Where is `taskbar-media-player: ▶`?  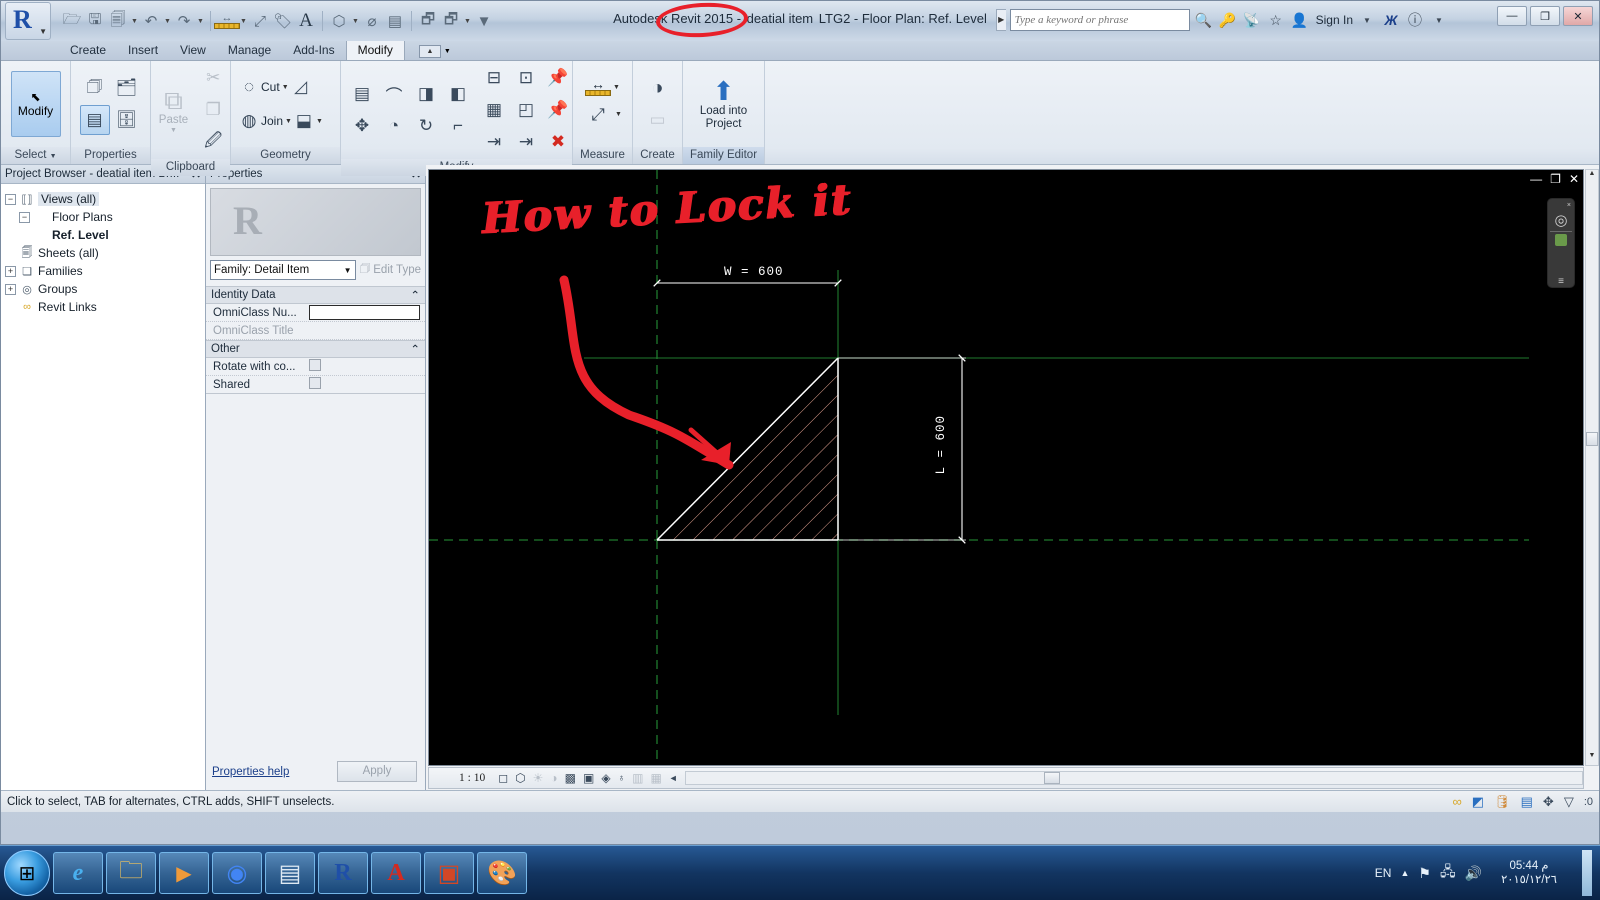 taskbar-media-player: ▶ is located at coordinates (184, 873).